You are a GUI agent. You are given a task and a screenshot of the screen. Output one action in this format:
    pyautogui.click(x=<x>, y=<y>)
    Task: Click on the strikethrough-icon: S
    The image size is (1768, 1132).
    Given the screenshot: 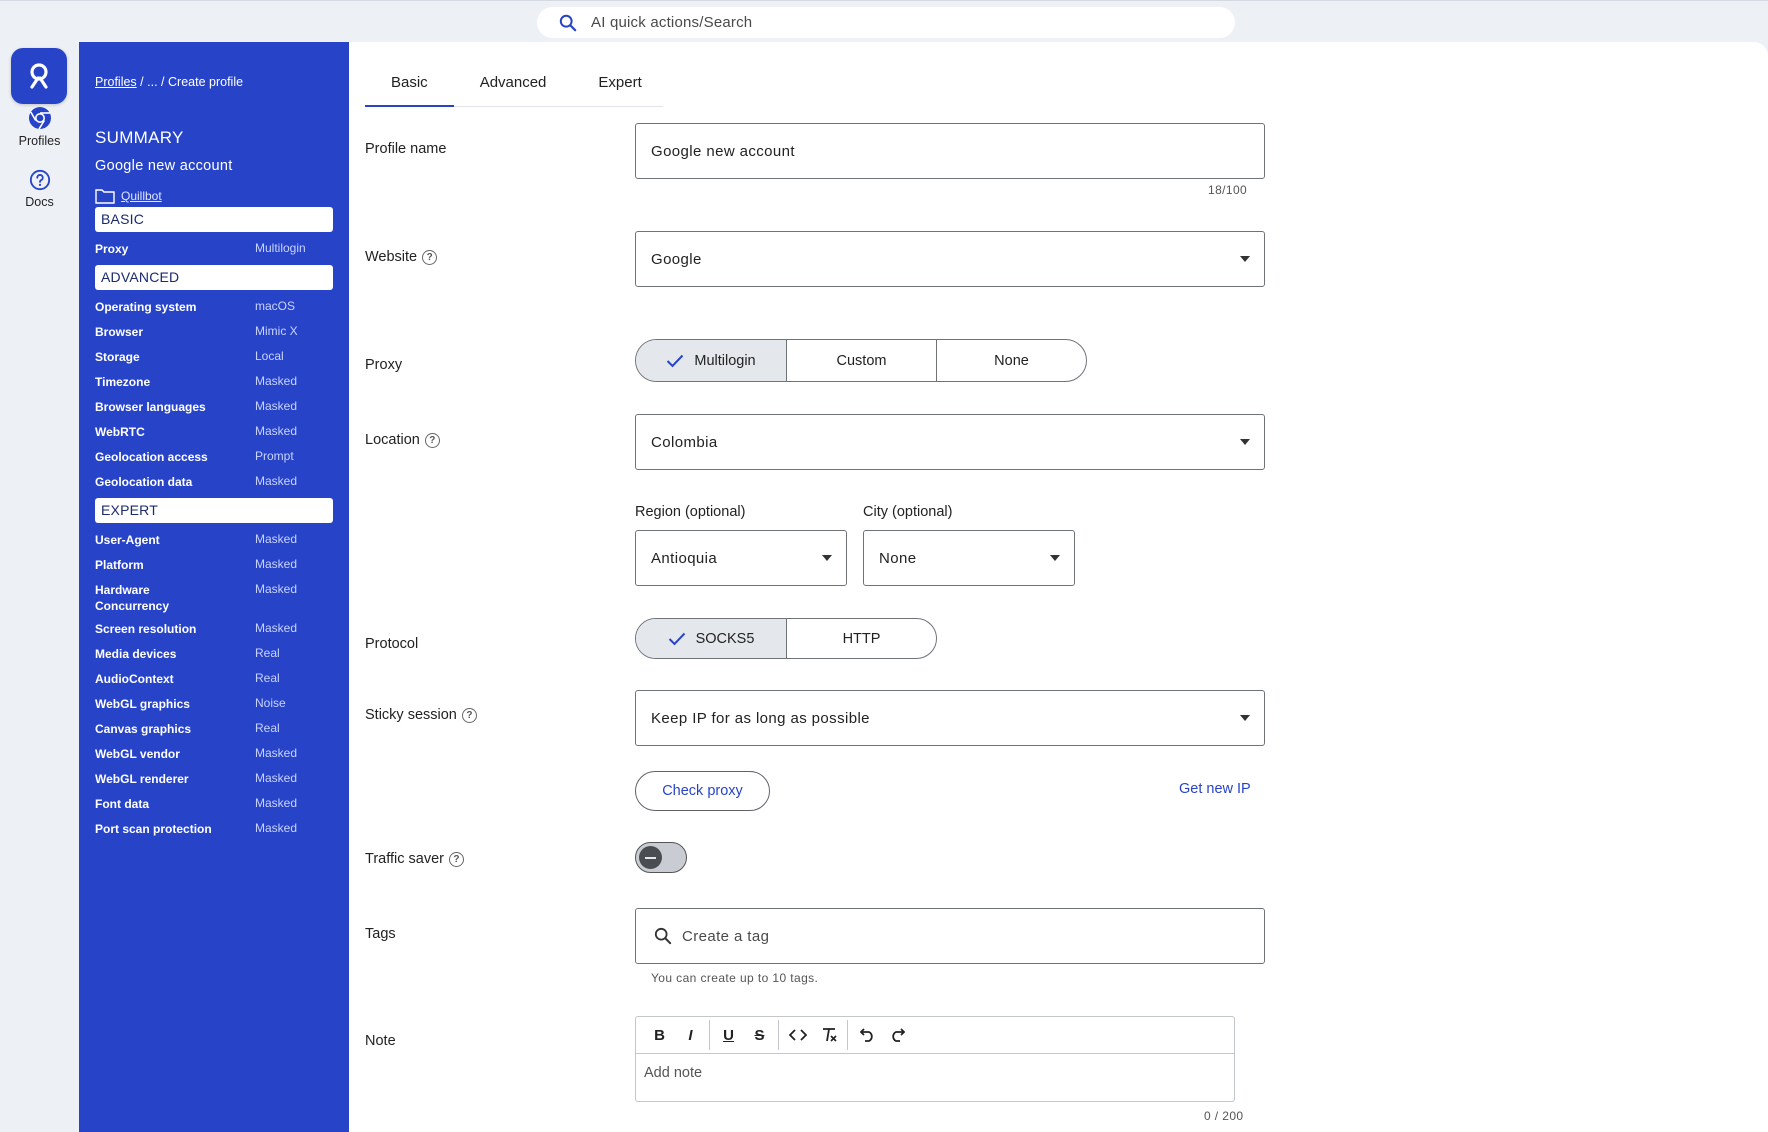 What is the action you would take?
    pyautogui.click(x=759, y=1035)
    